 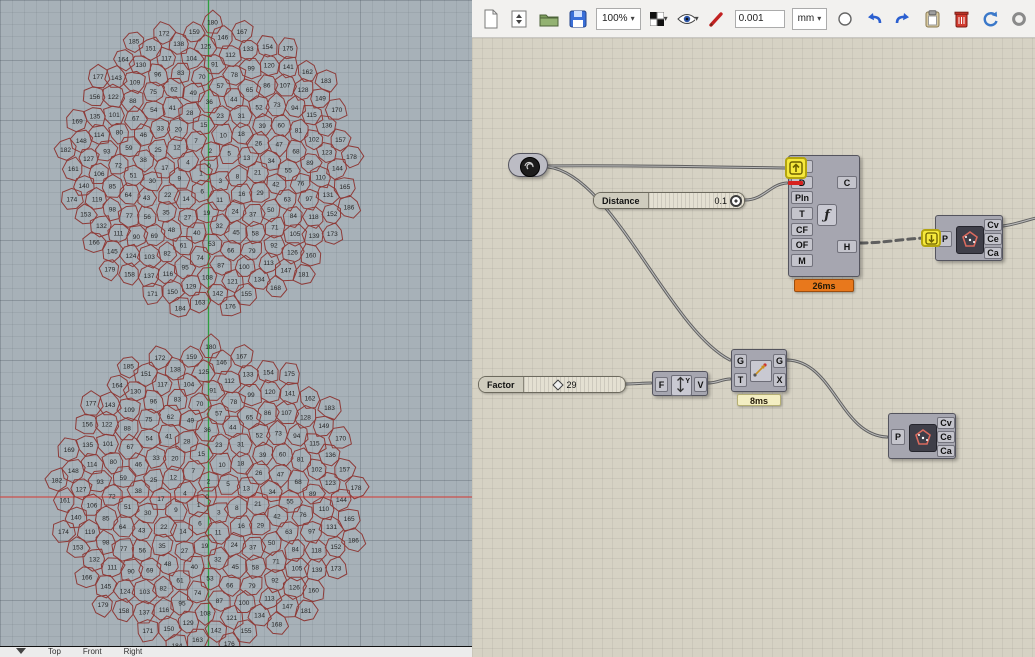 What do you see at coordinates (252, 651) in the screenshot?
I see `viewport-tabs: Top Front Right` at bounding box center [252, 651].